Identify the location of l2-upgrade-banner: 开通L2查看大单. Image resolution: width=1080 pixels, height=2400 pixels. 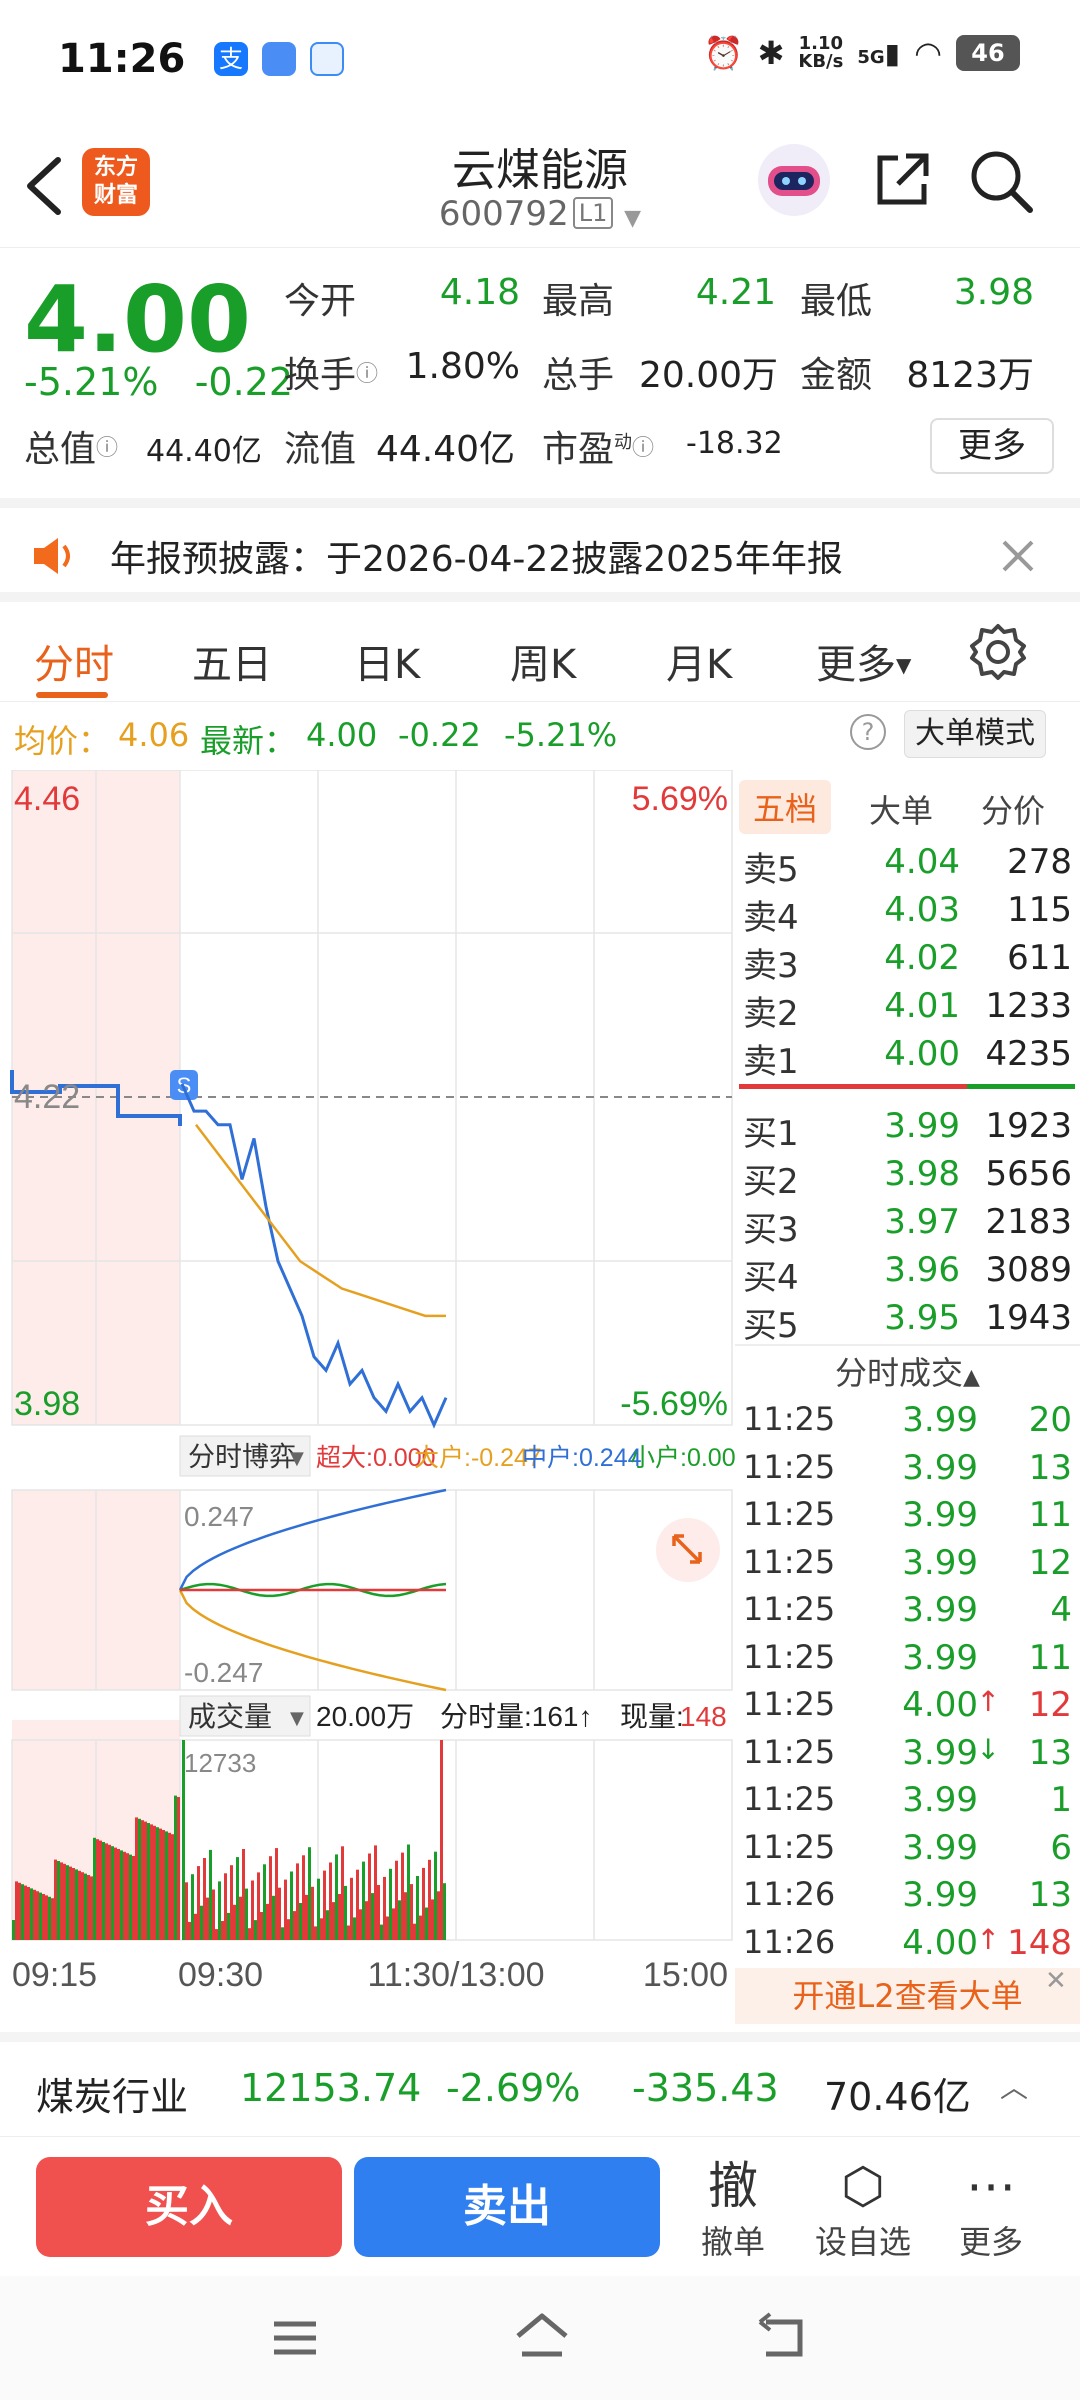
(907, 1996).